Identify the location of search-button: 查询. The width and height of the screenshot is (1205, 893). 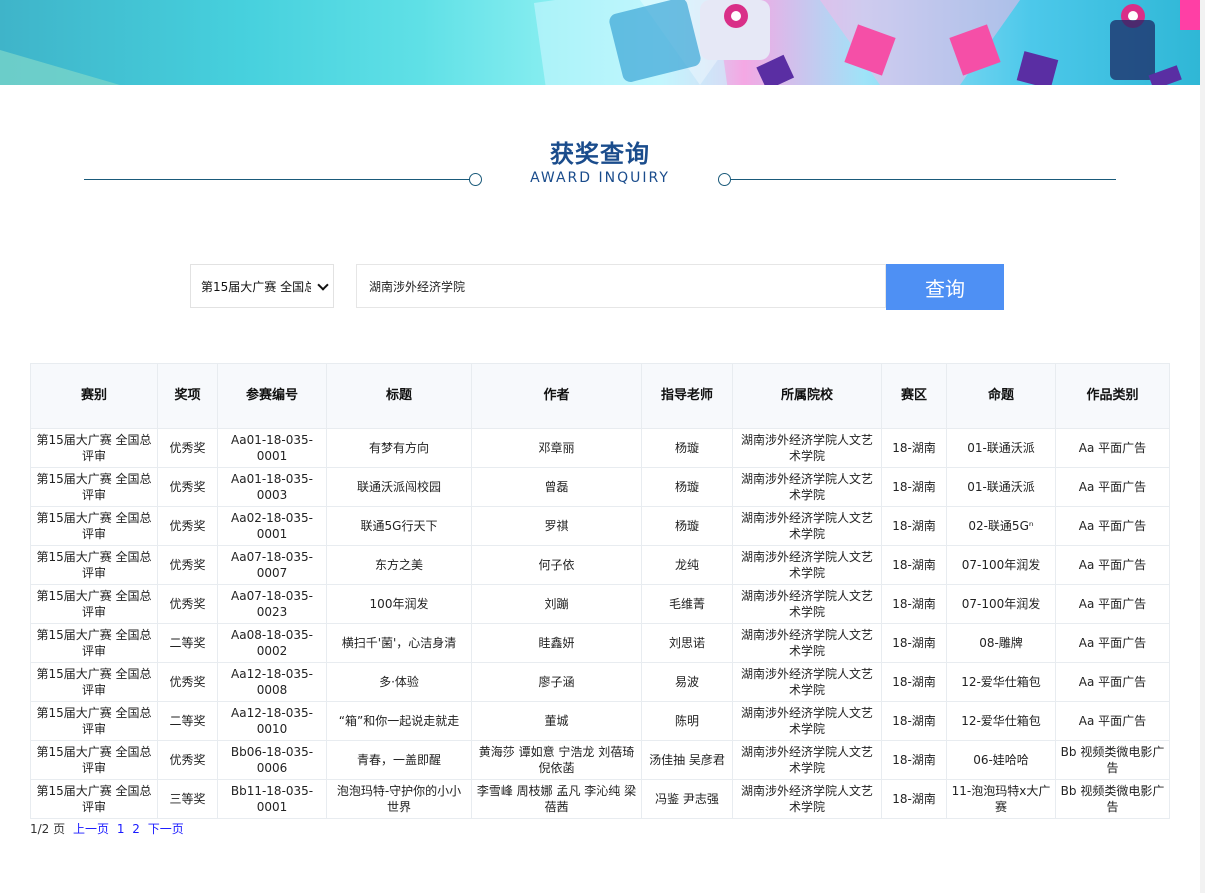
(945, 287).